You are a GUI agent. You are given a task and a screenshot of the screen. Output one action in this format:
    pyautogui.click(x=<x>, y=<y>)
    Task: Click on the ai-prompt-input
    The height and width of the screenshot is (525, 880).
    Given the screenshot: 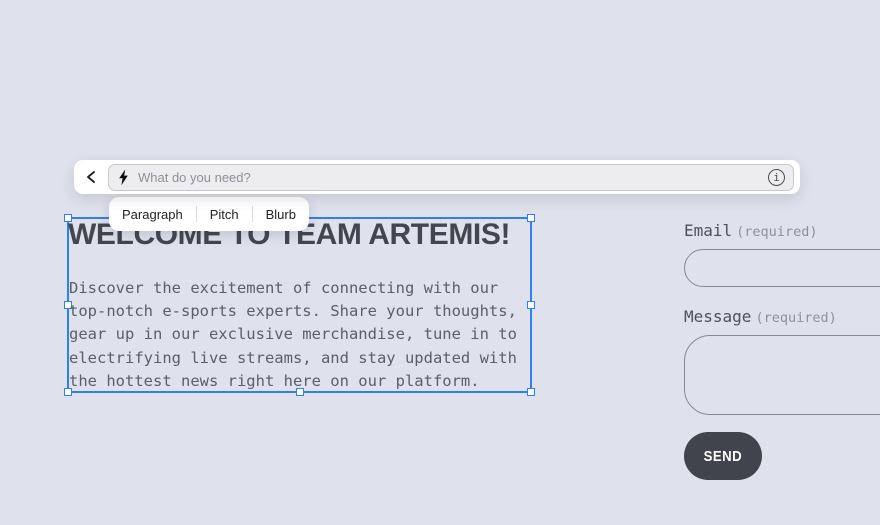 What is the action you would take?
    pyautogui.click(x=453, y=177)
    